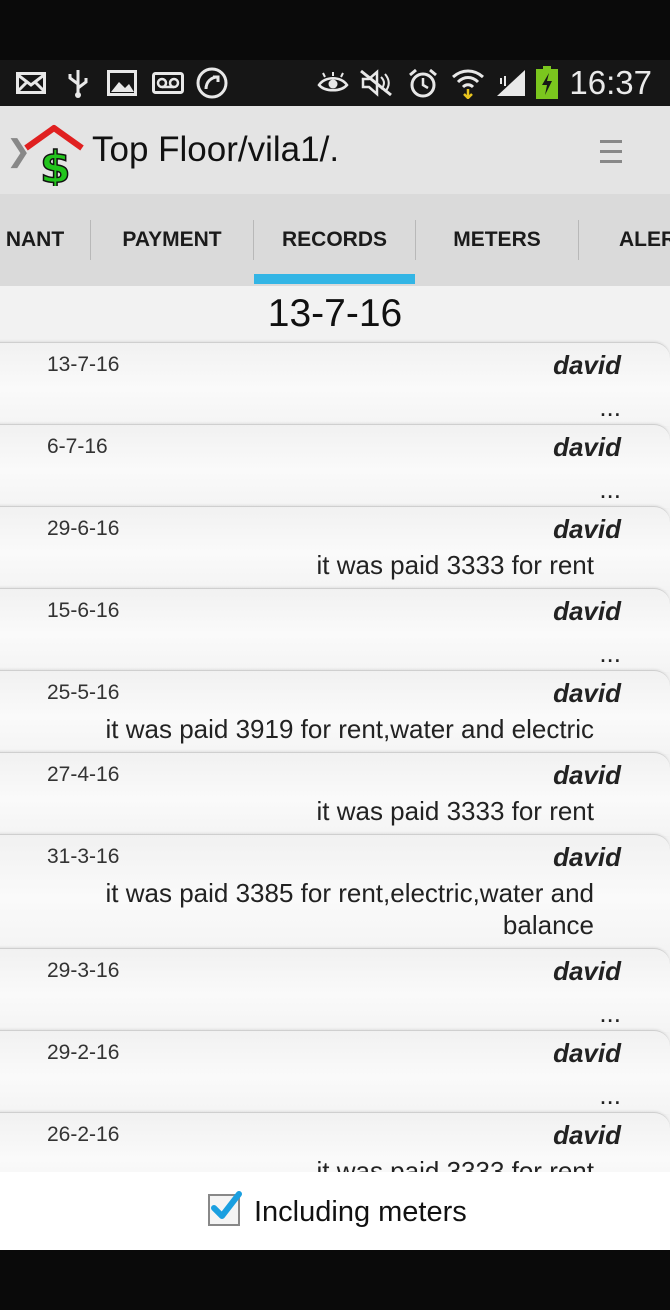 The height and width of the screenshot is (1310, 670). I want to click on records-date-header: 13-7-16, so click(335, 313).